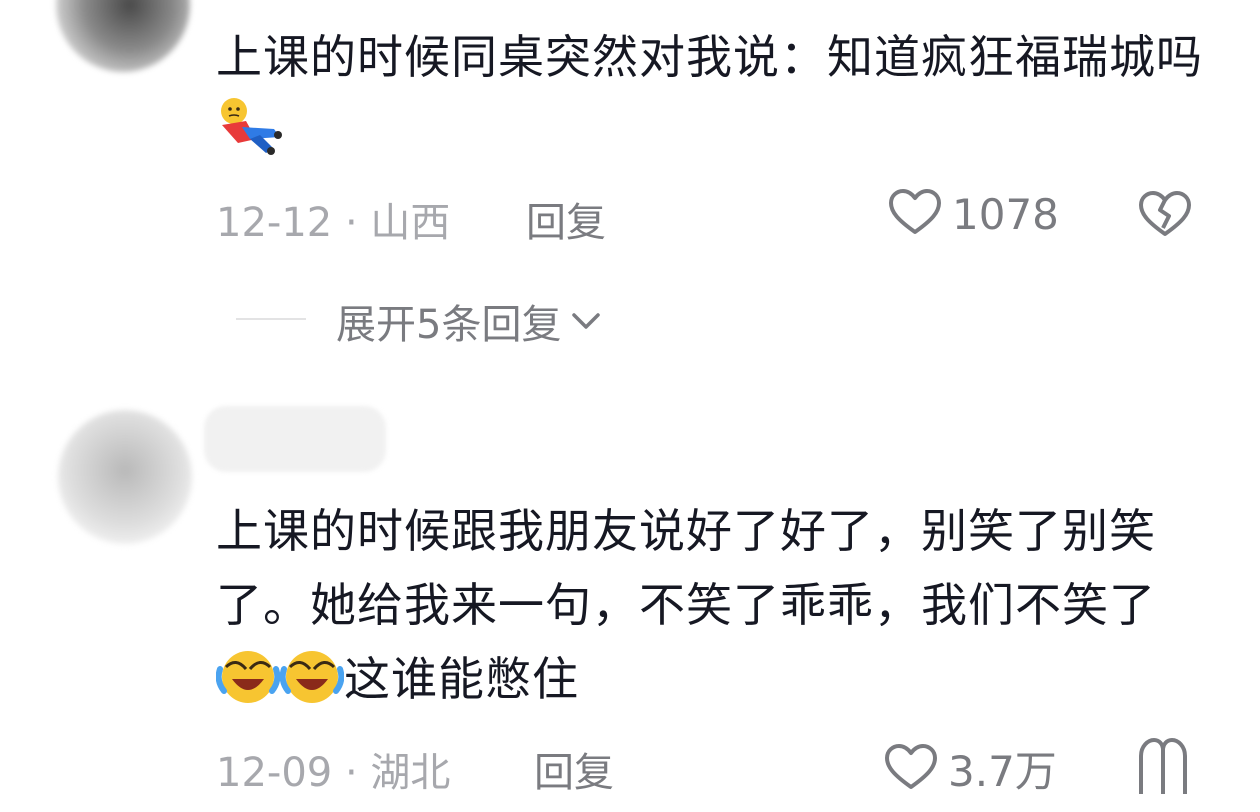  Describe the element at coordinates (449, 325) in the screenshot. I see `expand-replies-label: 展开5条回复` at that location.